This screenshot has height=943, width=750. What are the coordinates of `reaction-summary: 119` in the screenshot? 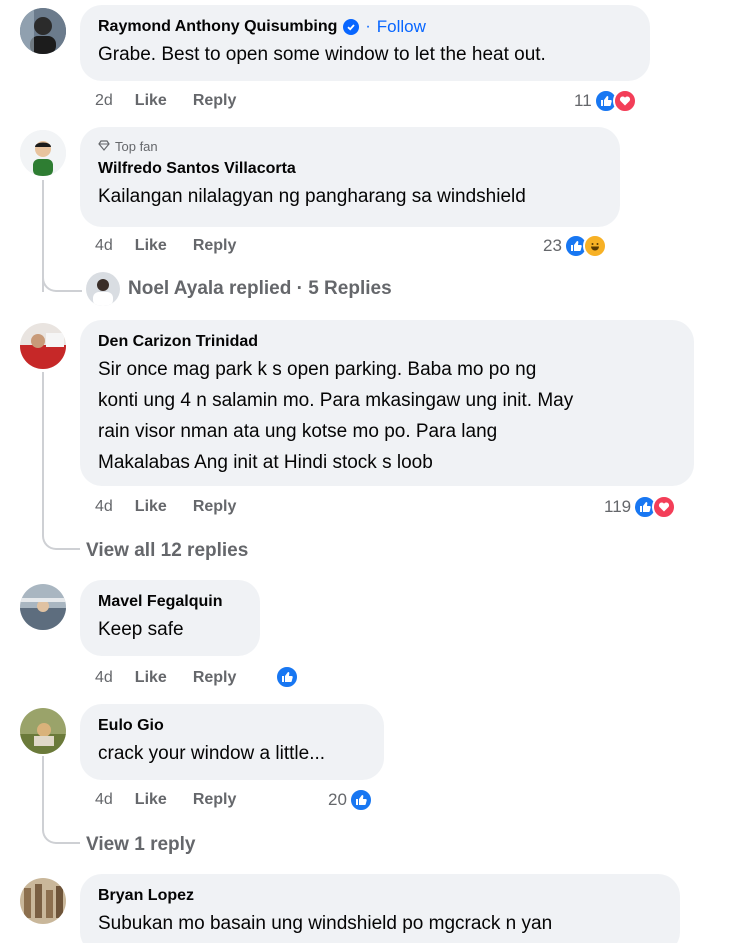 It's located at (640, 507).